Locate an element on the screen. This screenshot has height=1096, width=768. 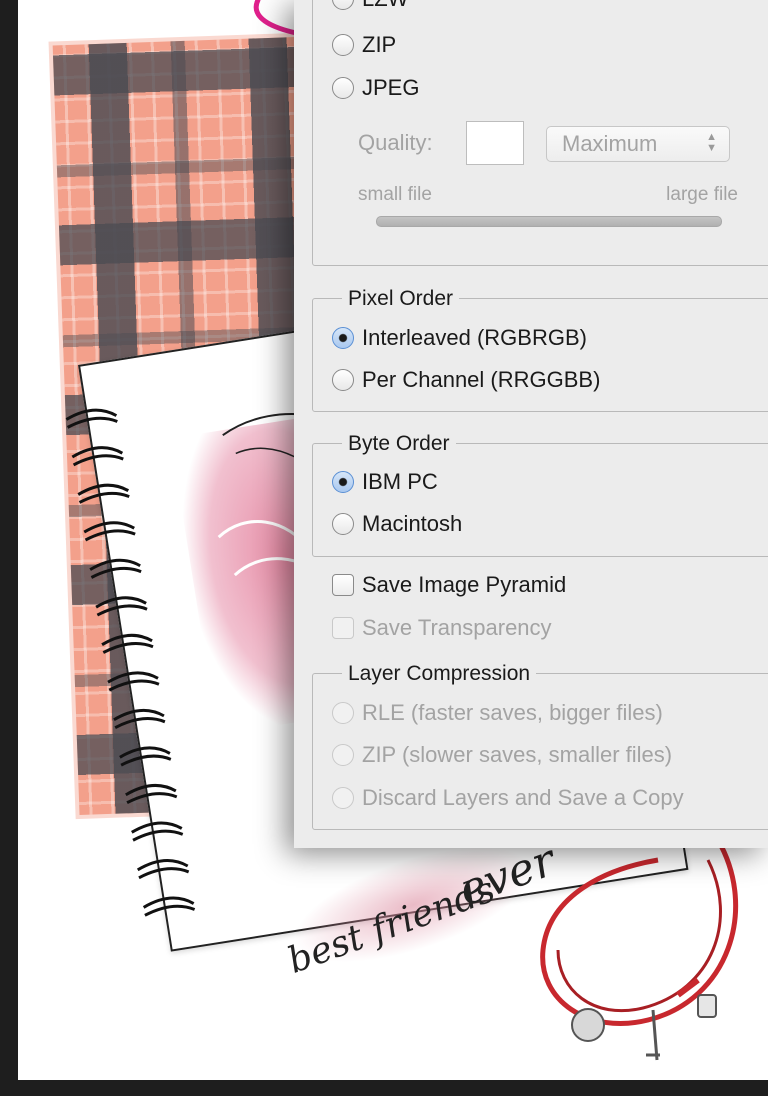
red-bracelet-illustration is located at coordinates (639, 949).